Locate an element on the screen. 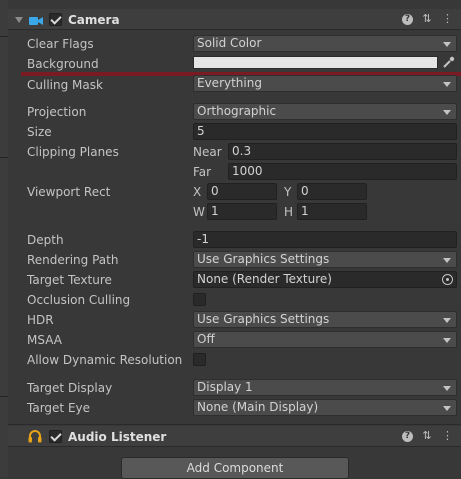 This screenshot has width=461, height=479. target-eye-label: Target Eye is located at coordinates (59, 408).